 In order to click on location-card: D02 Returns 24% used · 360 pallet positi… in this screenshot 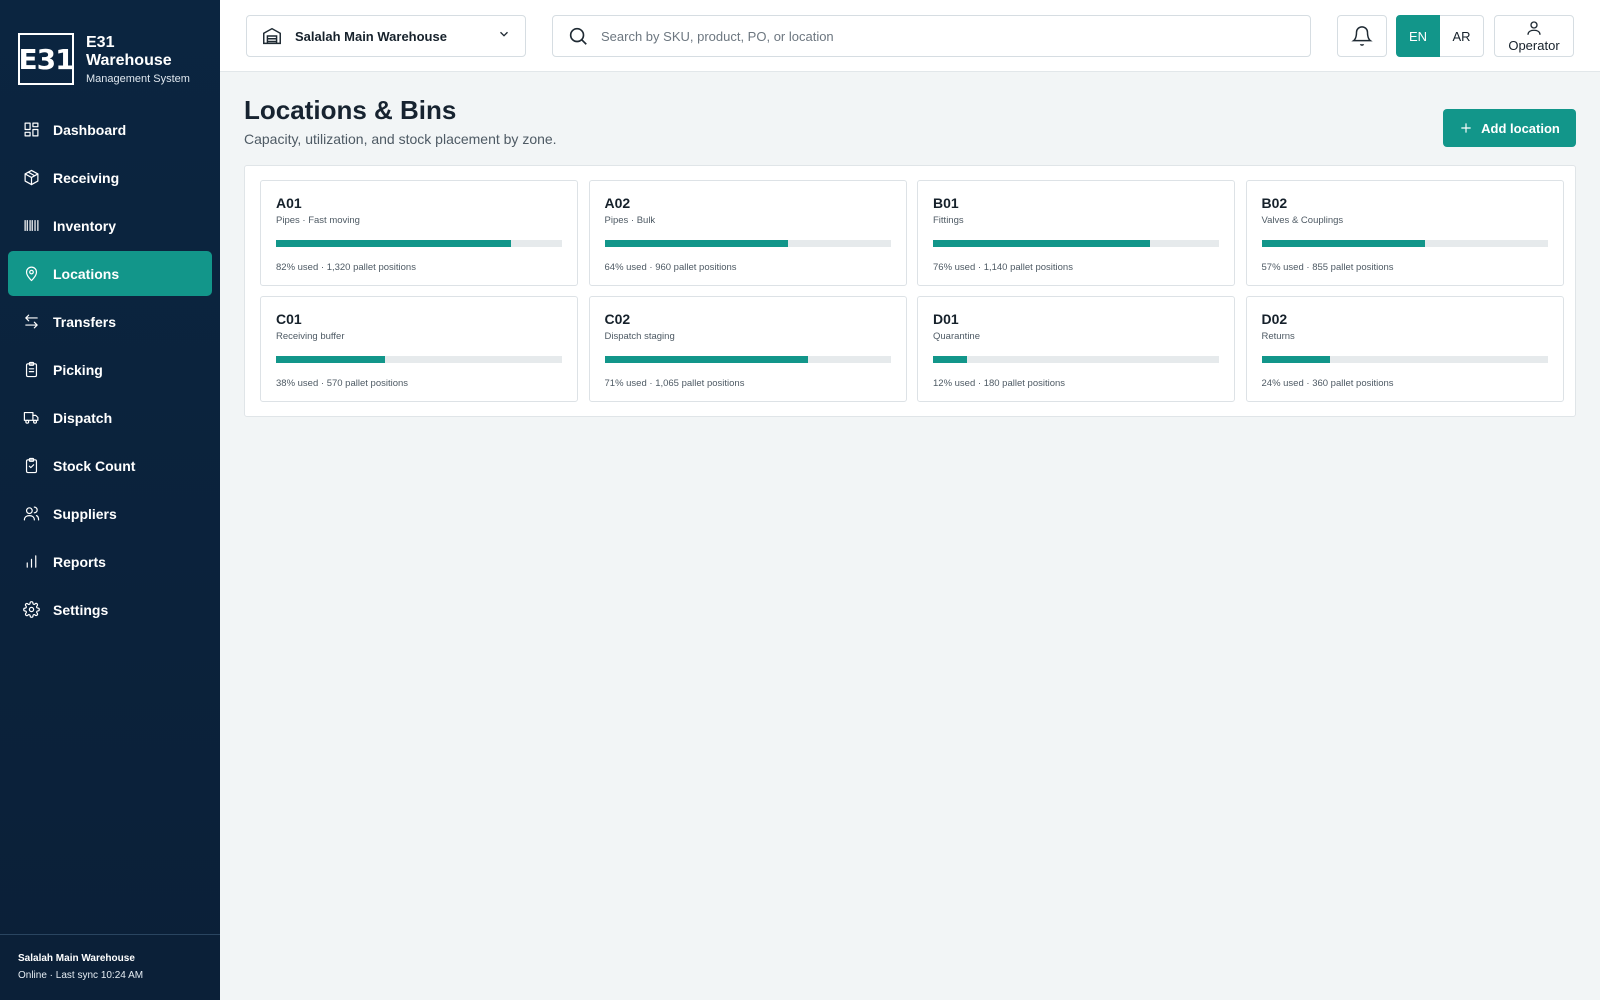, I will do `click(1404, 349)`.